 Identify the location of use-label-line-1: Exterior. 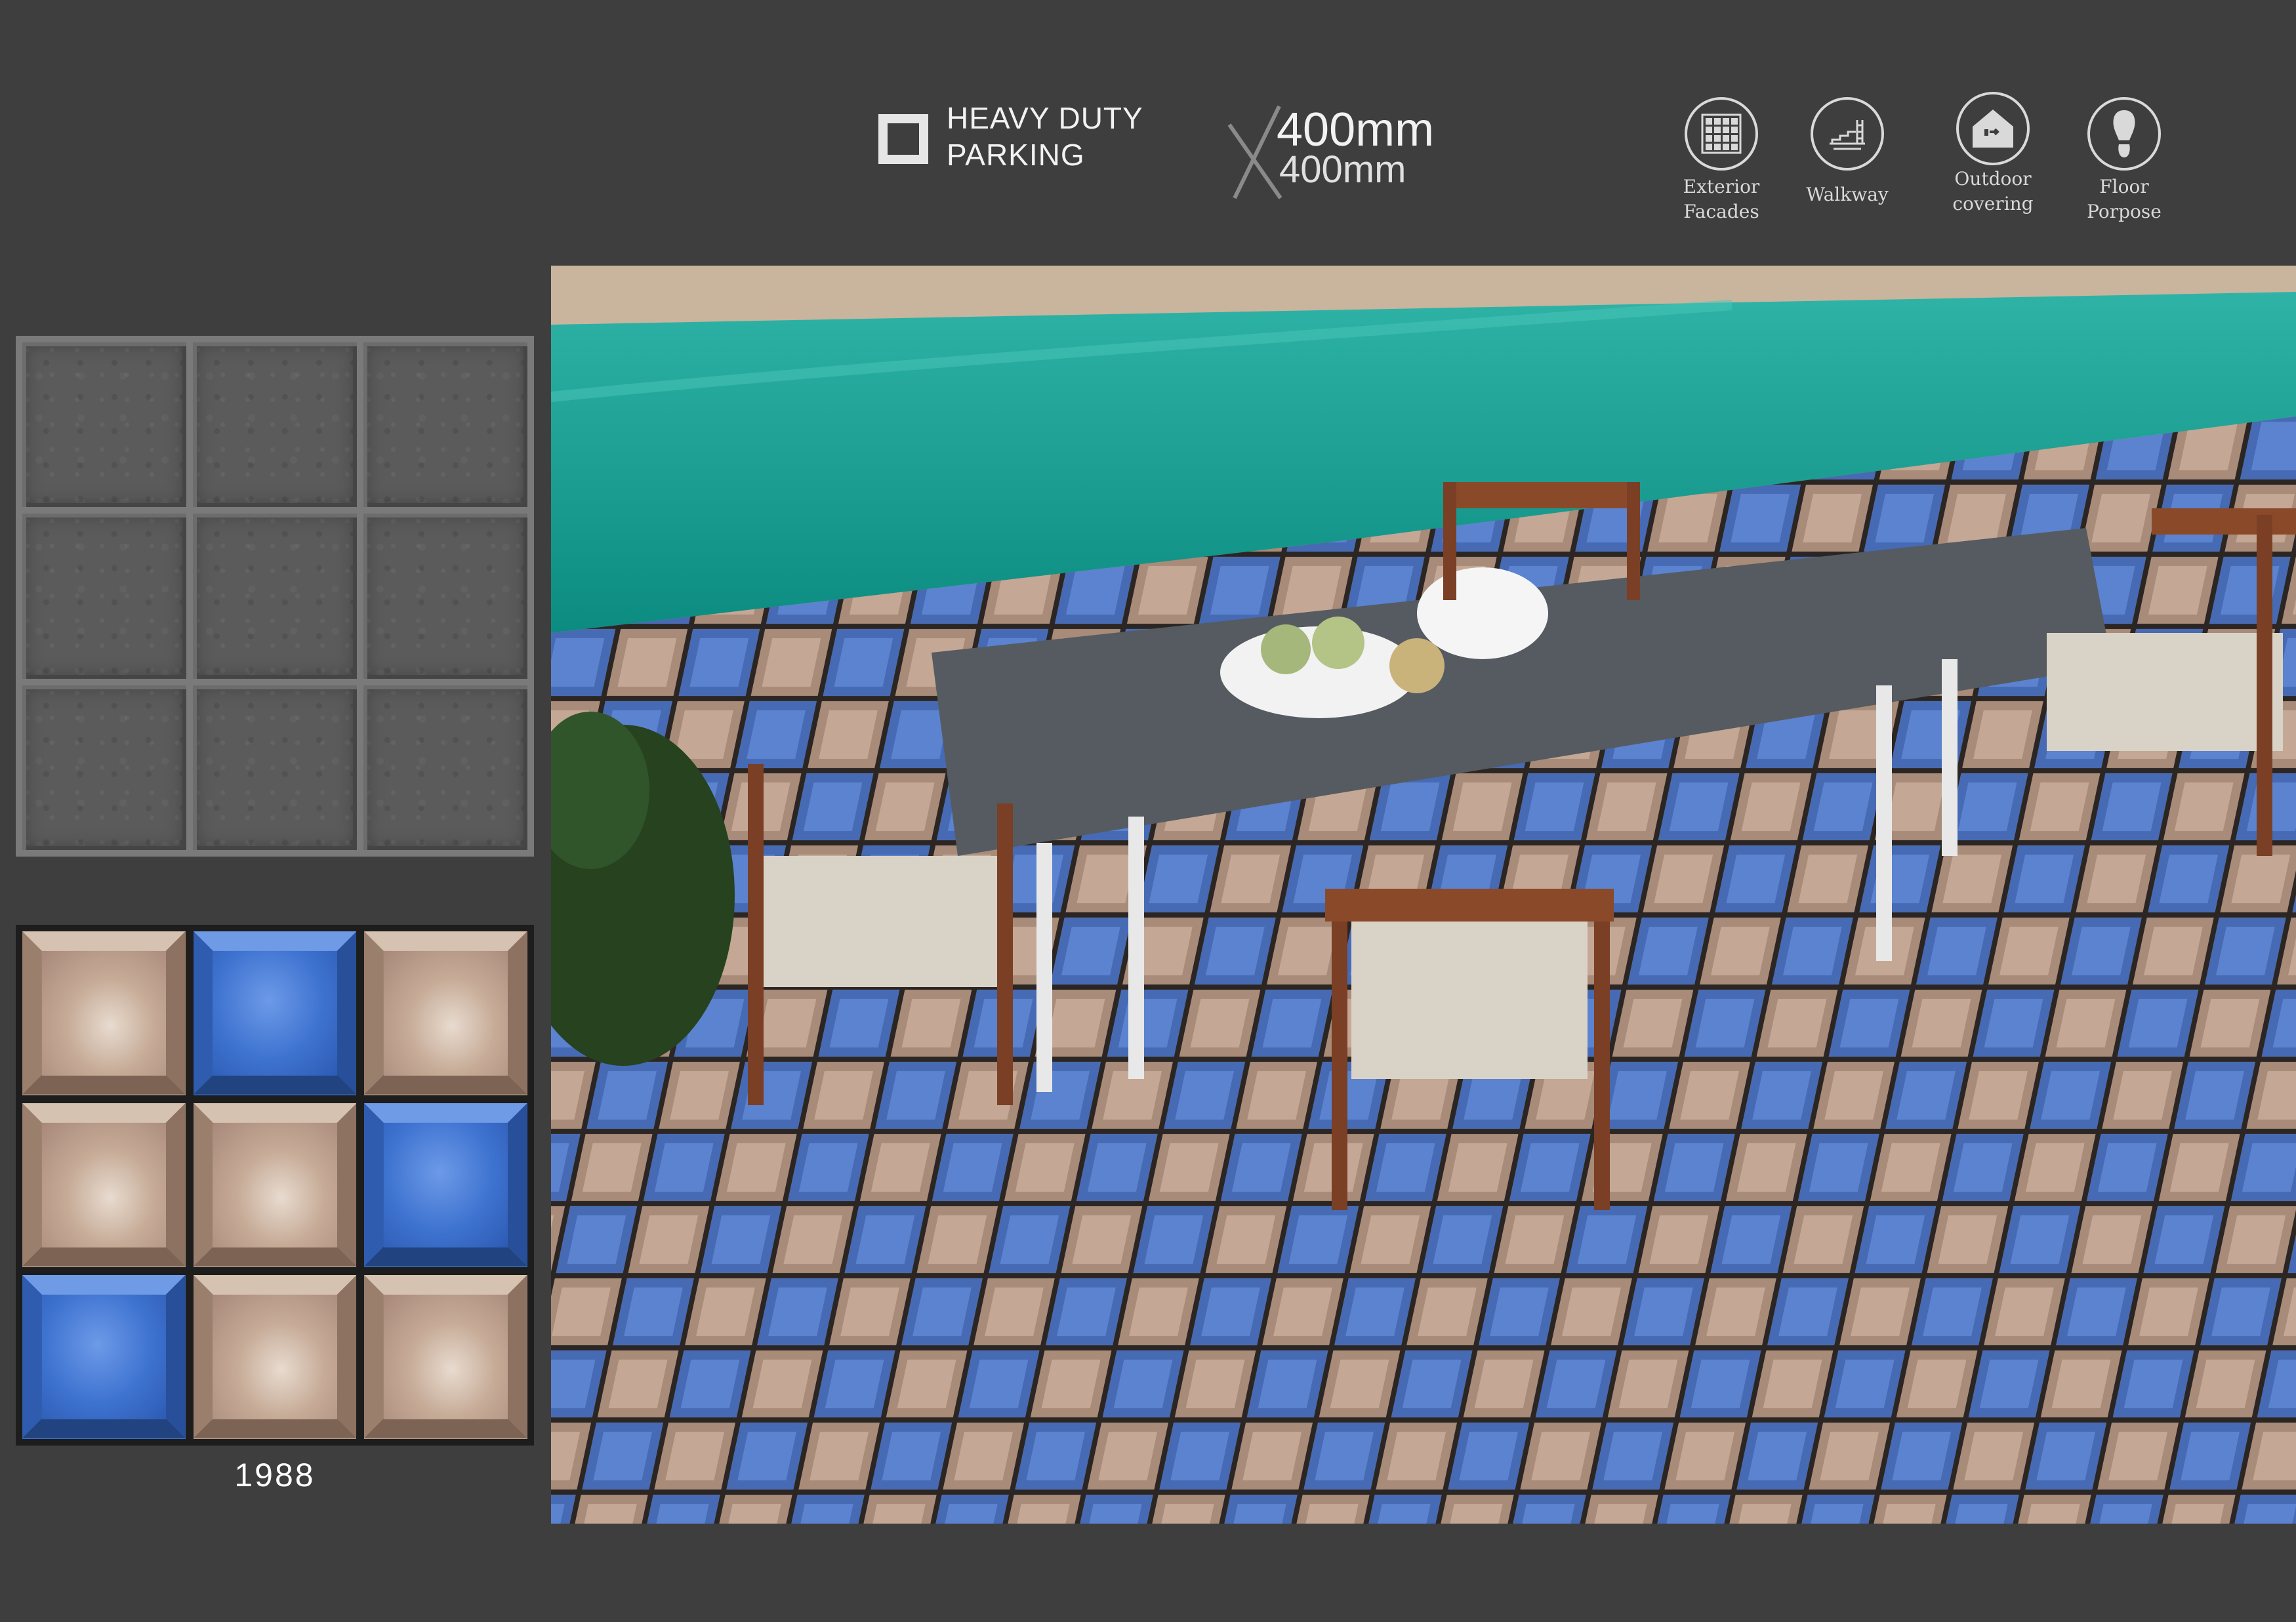
(1721, 187).